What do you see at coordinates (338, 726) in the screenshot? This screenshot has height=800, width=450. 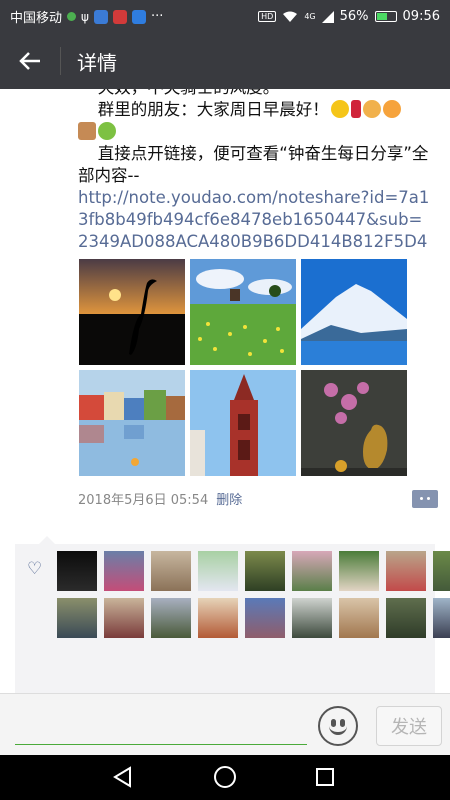 I see `smiley-icon` at bounding box center [338, 726].